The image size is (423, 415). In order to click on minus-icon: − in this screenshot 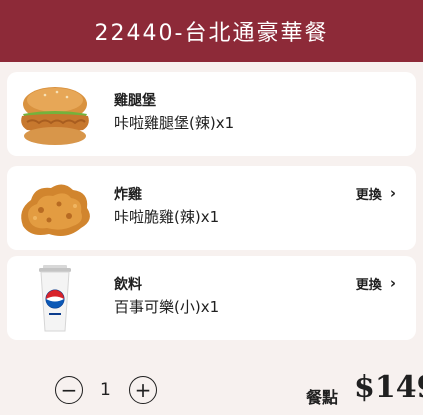, I will do `click(69, 390)`.